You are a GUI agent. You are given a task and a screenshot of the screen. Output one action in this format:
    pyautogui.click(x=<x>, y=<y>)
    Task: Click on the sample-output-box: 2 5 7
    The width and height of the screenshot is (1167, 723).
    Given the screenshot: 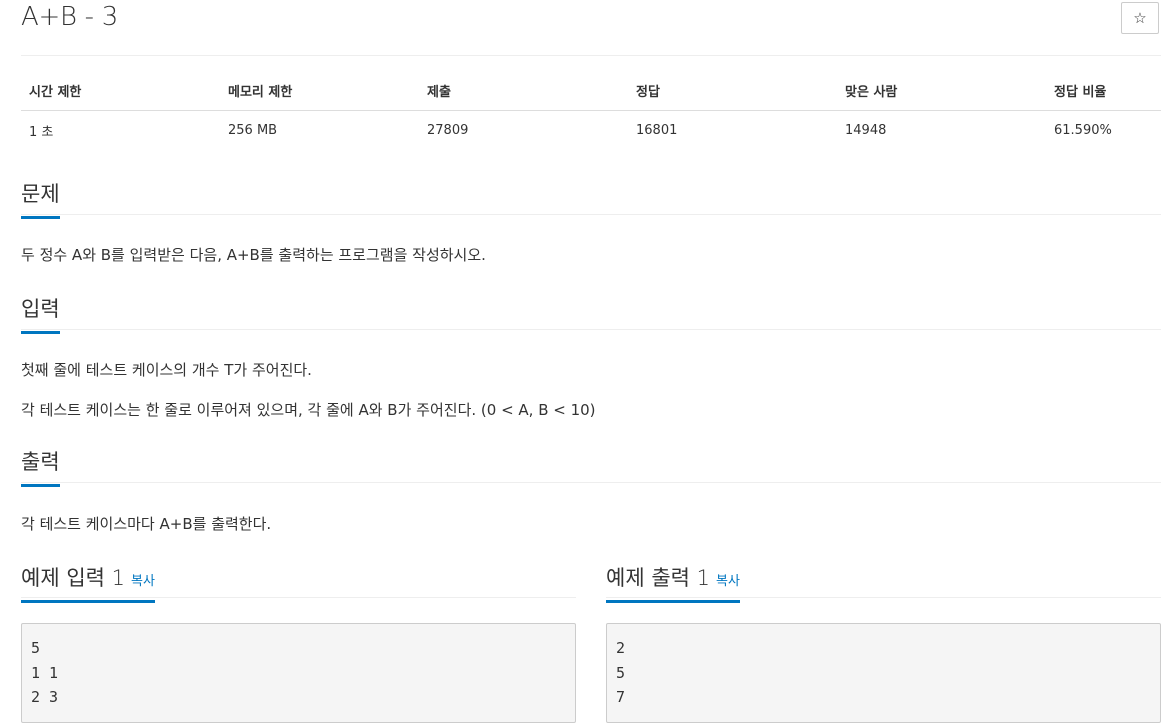 What is the action you would take?
    pyautogui.click(x=883, y=673)
    